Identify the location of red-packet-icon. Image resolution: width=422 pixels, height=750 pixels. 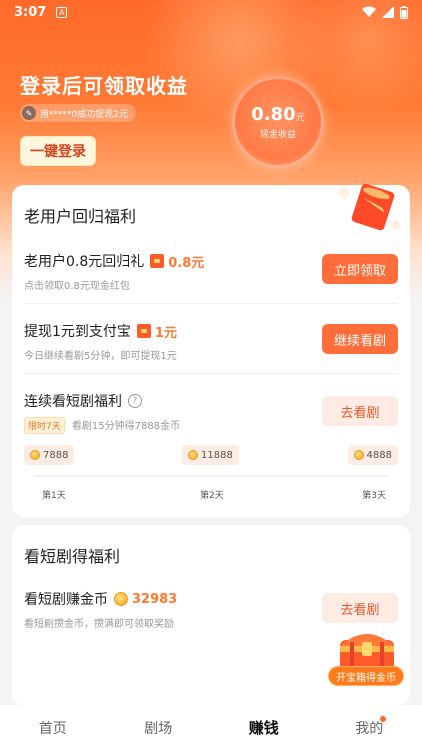
(369, 207).